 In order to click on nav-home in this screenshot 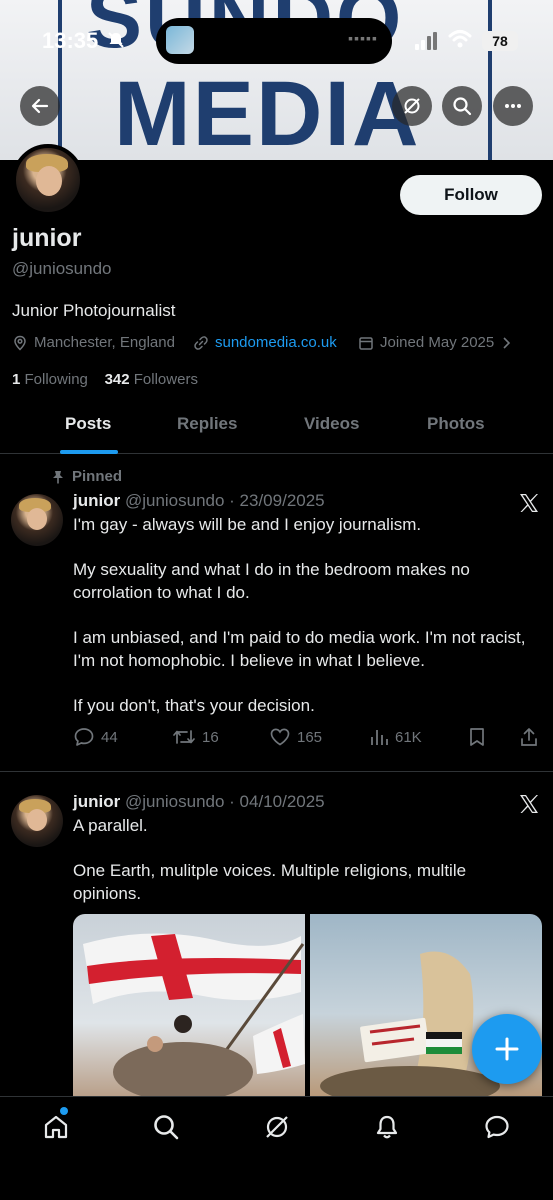, I will do `click(56, 1127)`.